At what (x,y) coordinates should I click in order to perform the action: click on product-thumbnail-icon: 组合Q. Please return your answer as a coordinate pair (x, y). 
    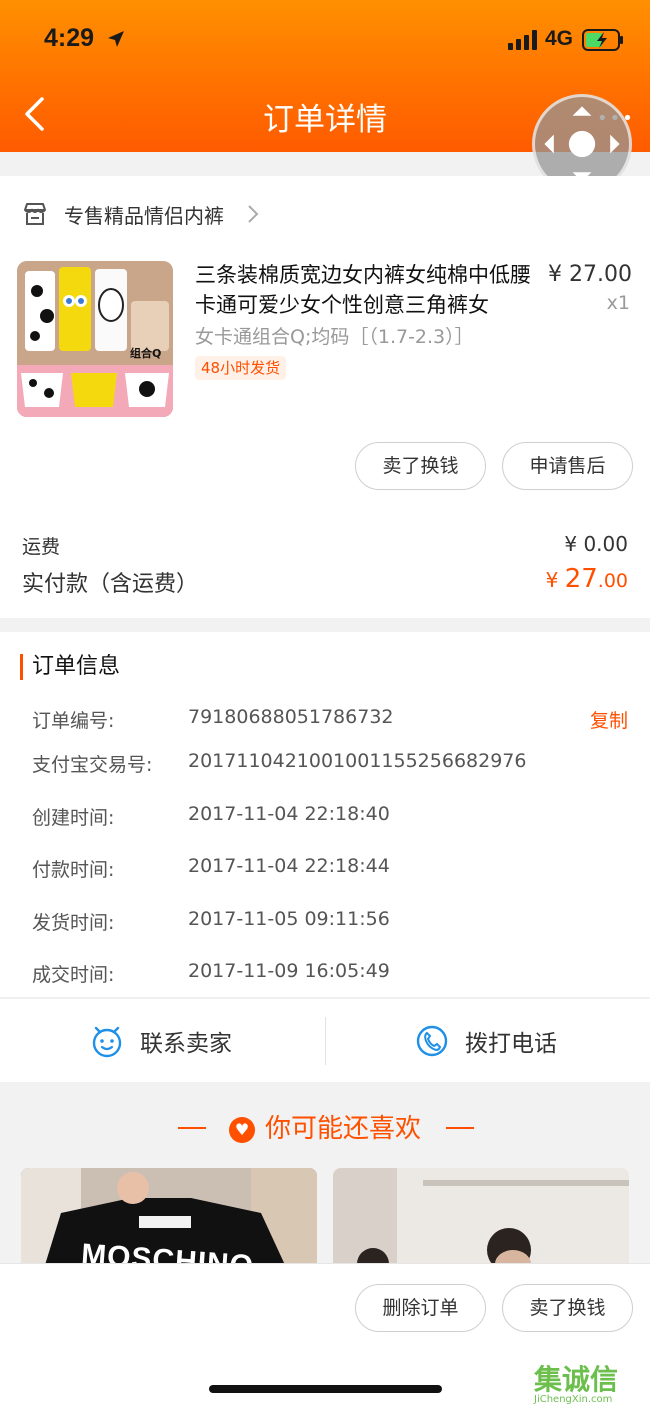
    Looking at the image, I should click on (95, 339).